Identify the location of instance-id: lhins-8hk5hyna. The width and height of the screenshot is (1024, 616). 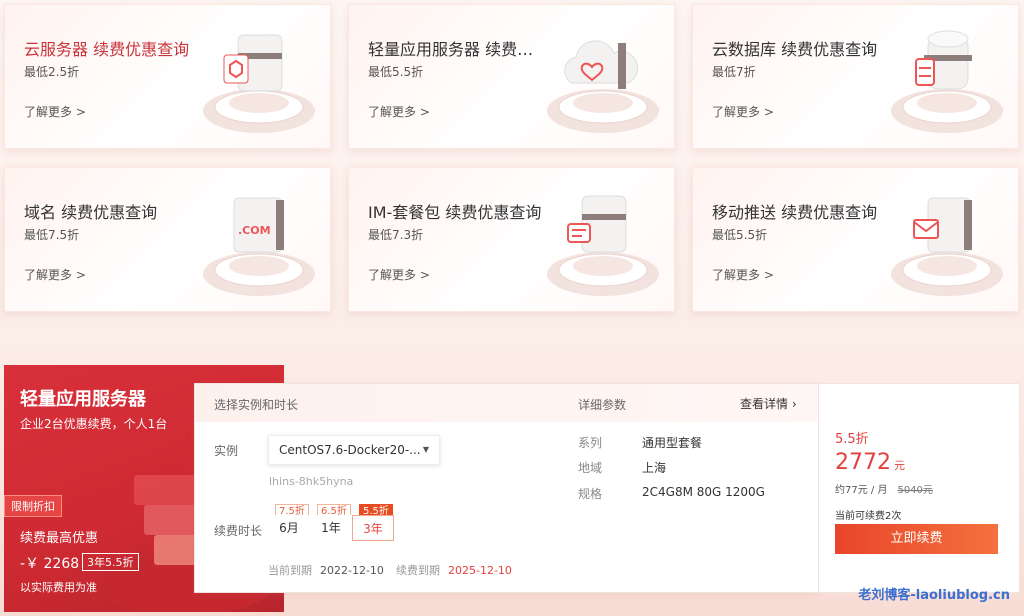
(311, 481).